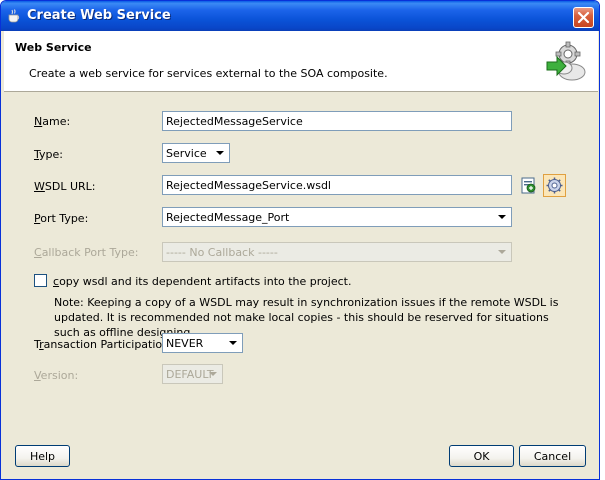 This screenshot has width=605, height=480. Describe the element at coordinates (481, 456) in the screenshot. I see `ok-button: OK` at that location.